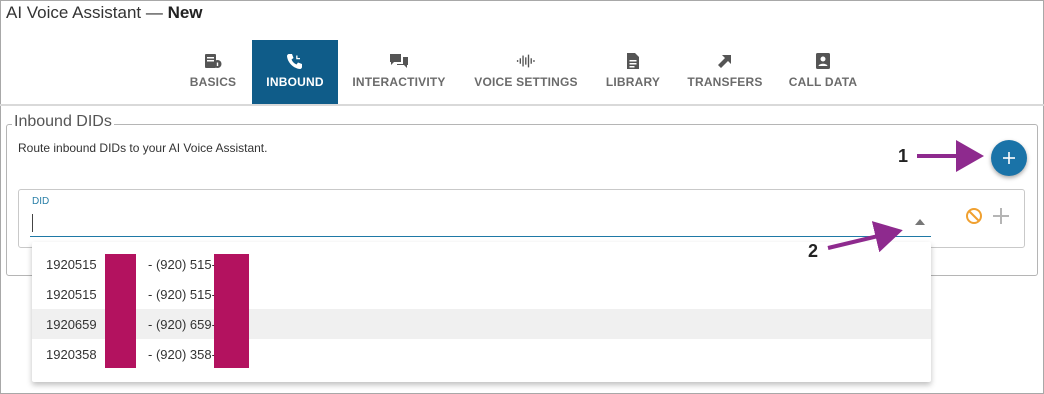  What do you see at coordinates (903, 156) in the screenshot?
I see `callout-label-1: 1` at bounding box center [903, 156].